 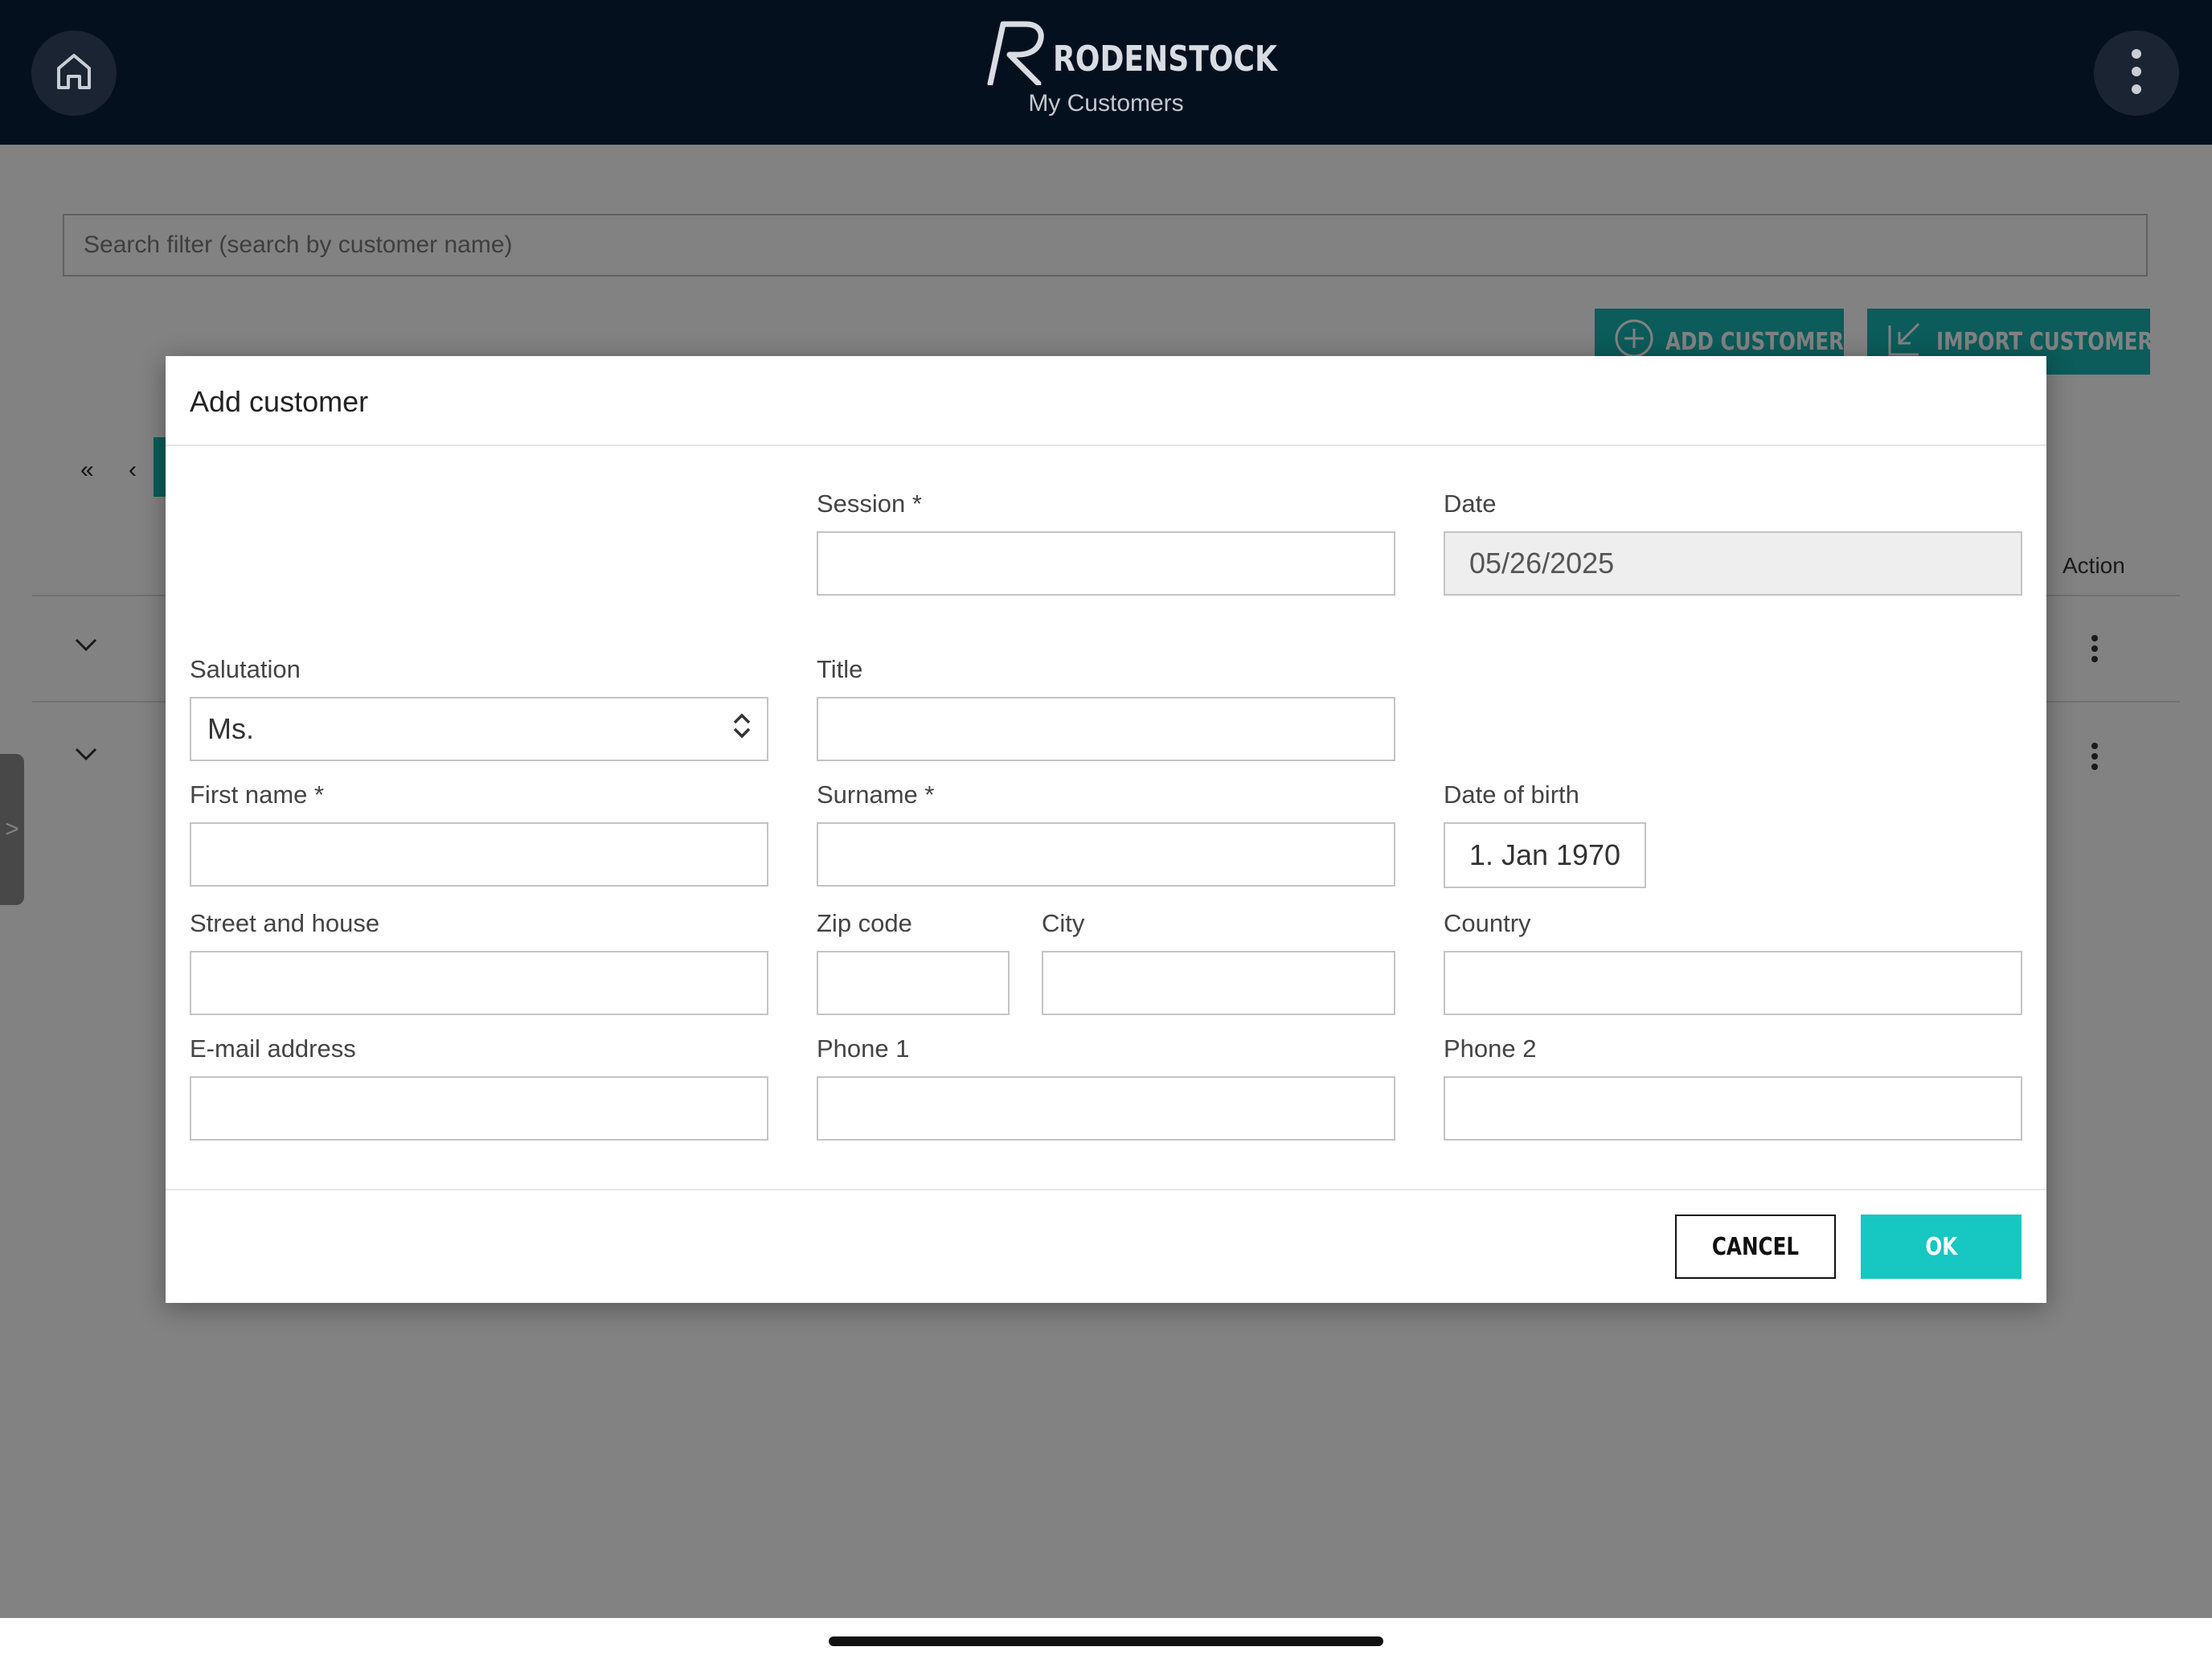 I want to click on country-label: Country, so click(x=1487, y=923).